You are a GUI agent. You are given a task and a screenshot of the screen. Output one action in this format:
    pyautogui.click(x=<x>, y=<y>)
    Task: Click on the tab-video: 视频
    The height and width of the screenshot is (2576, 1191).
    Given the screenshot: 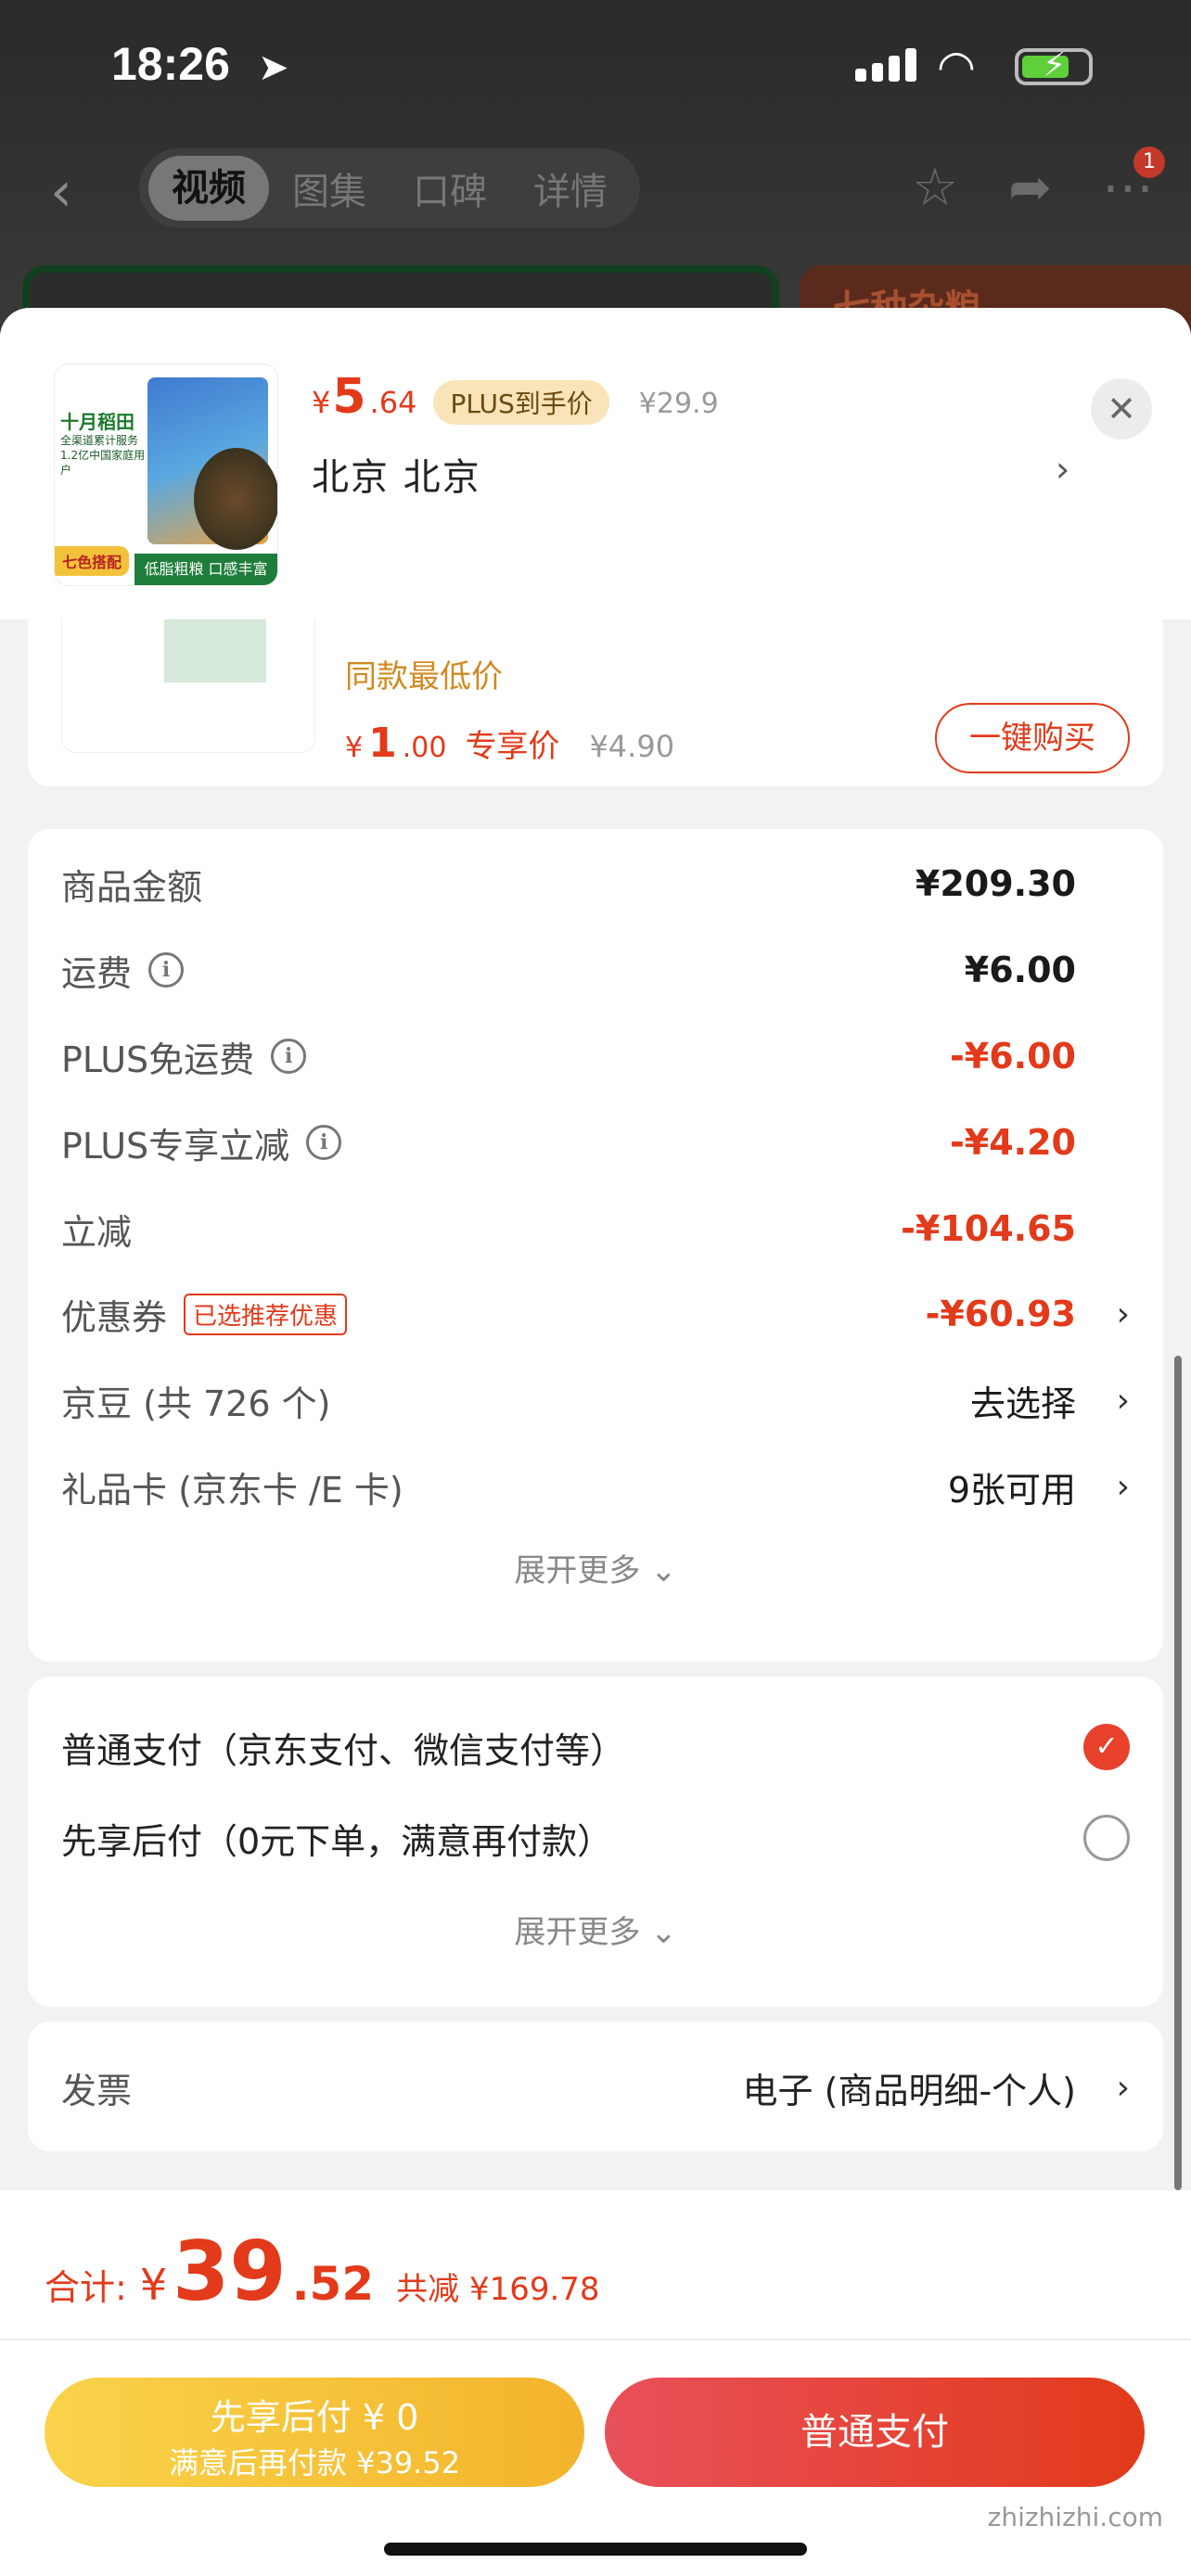 What is the action you would take?
    pyautogui.click(x=209, y=188)
    